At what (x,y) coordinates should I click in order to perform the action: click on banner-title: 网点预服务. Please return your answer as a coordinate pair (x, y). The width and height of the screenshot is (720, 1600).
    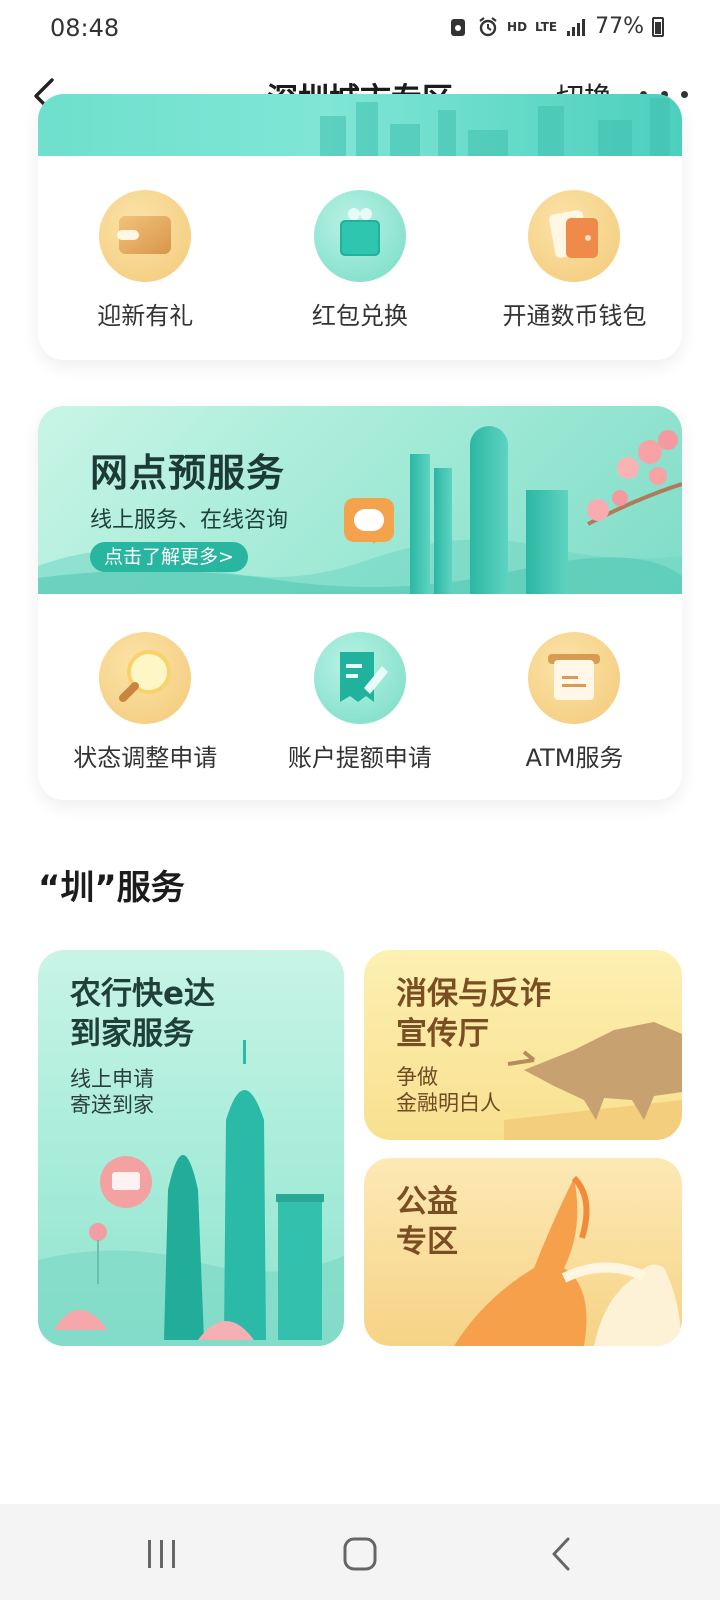
    Looking at the image, I should click on (188, 473).